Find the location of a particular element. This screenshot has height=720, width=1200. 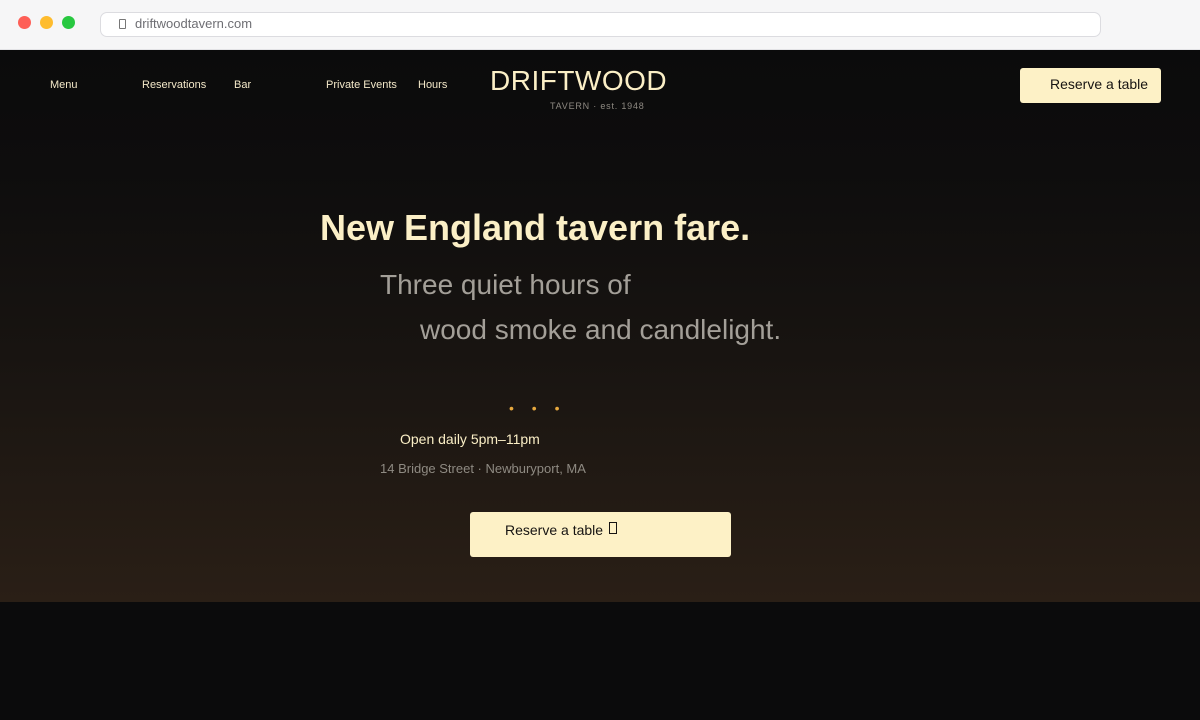

minimize-window-button is located at coordinates (46, 22).